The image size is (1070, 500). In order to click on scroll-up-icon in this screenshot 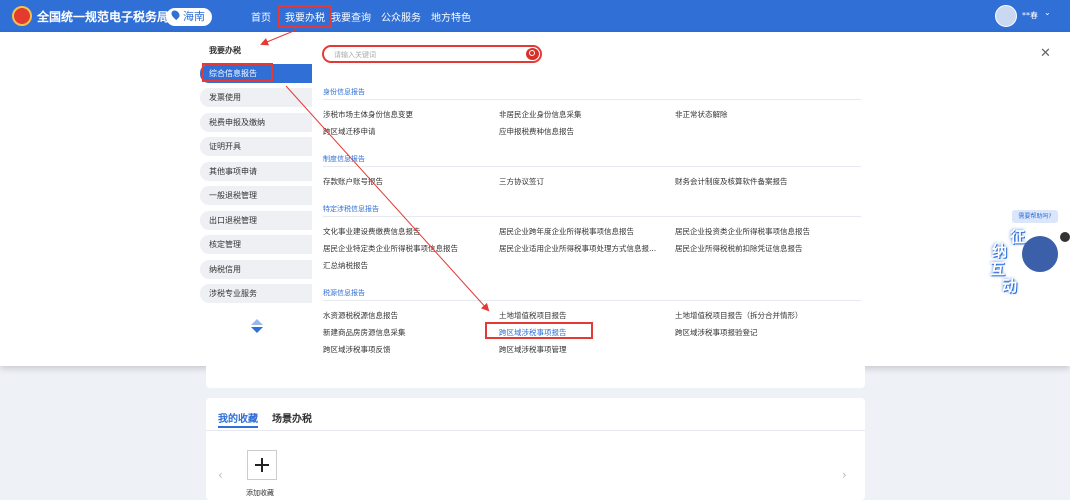, I will do `click(257, 322)`.